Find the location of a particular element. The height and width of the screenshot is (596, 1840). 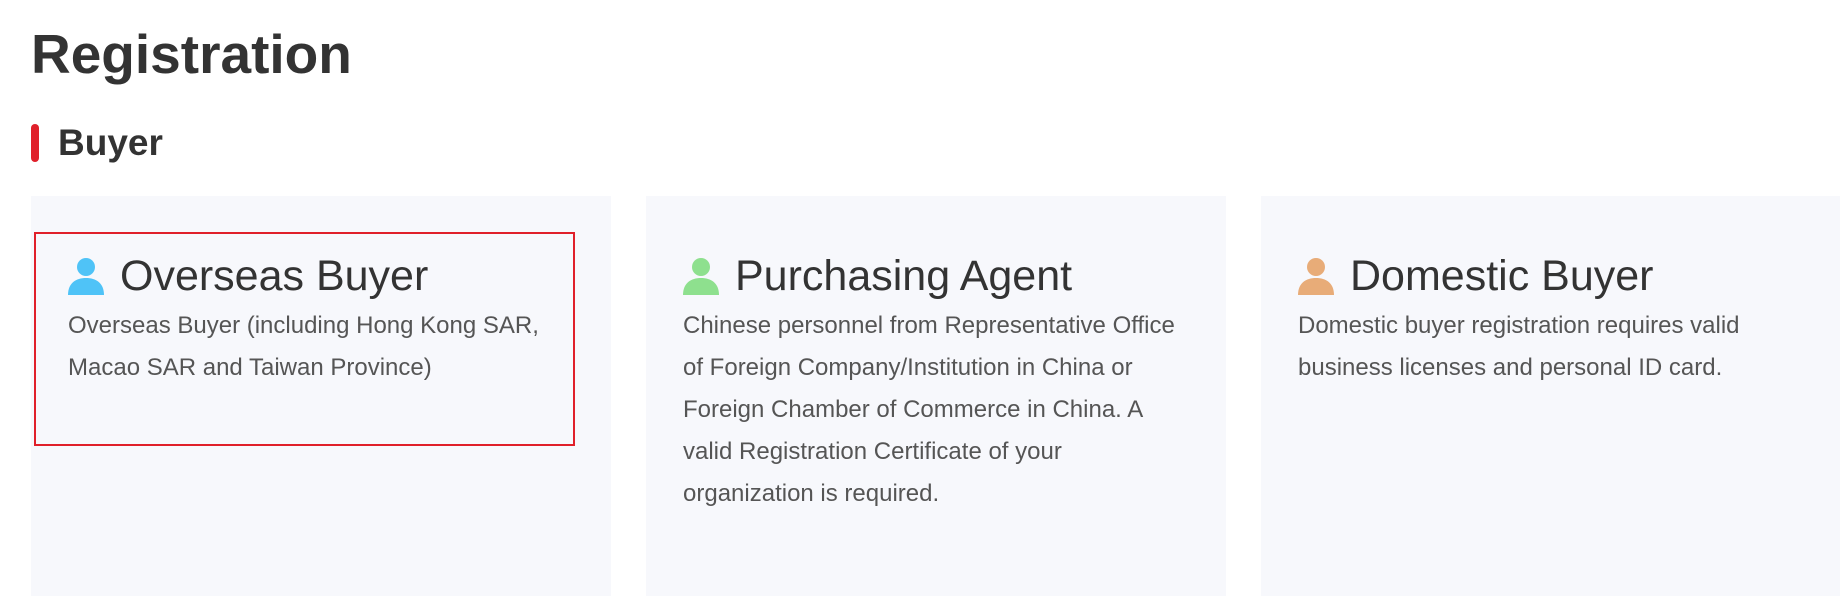

section-accent-bar is located at coordinates (35, 143).